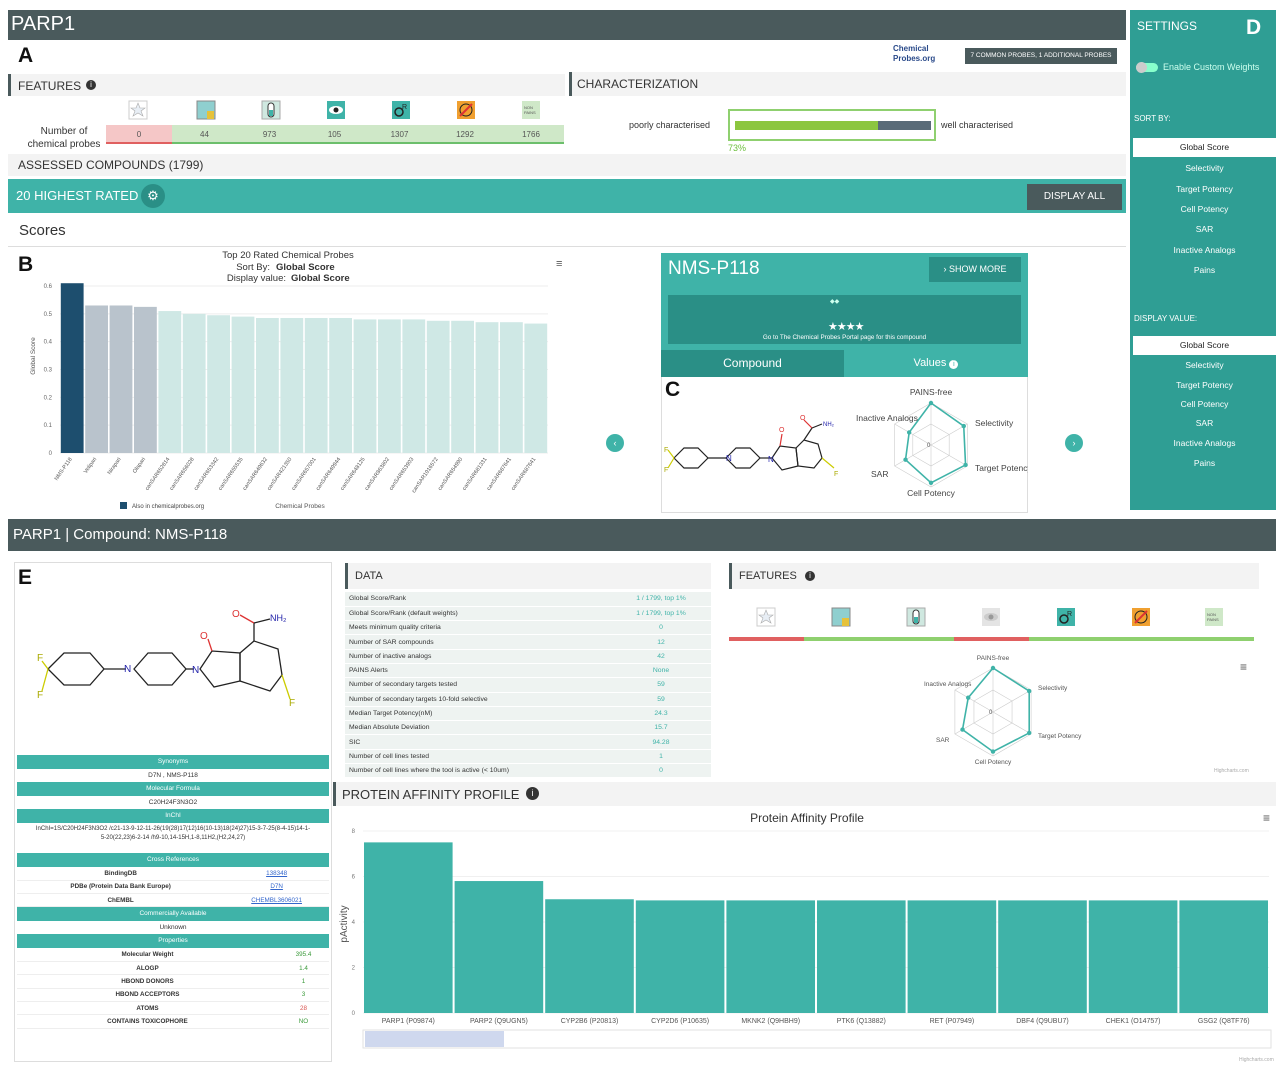 This screenshot has height=1070, width=1276. What do you see at coordinates (1147, 67) in the screenshot?
I see `custom-weights-toggle` at bounding box center [1147, 67].